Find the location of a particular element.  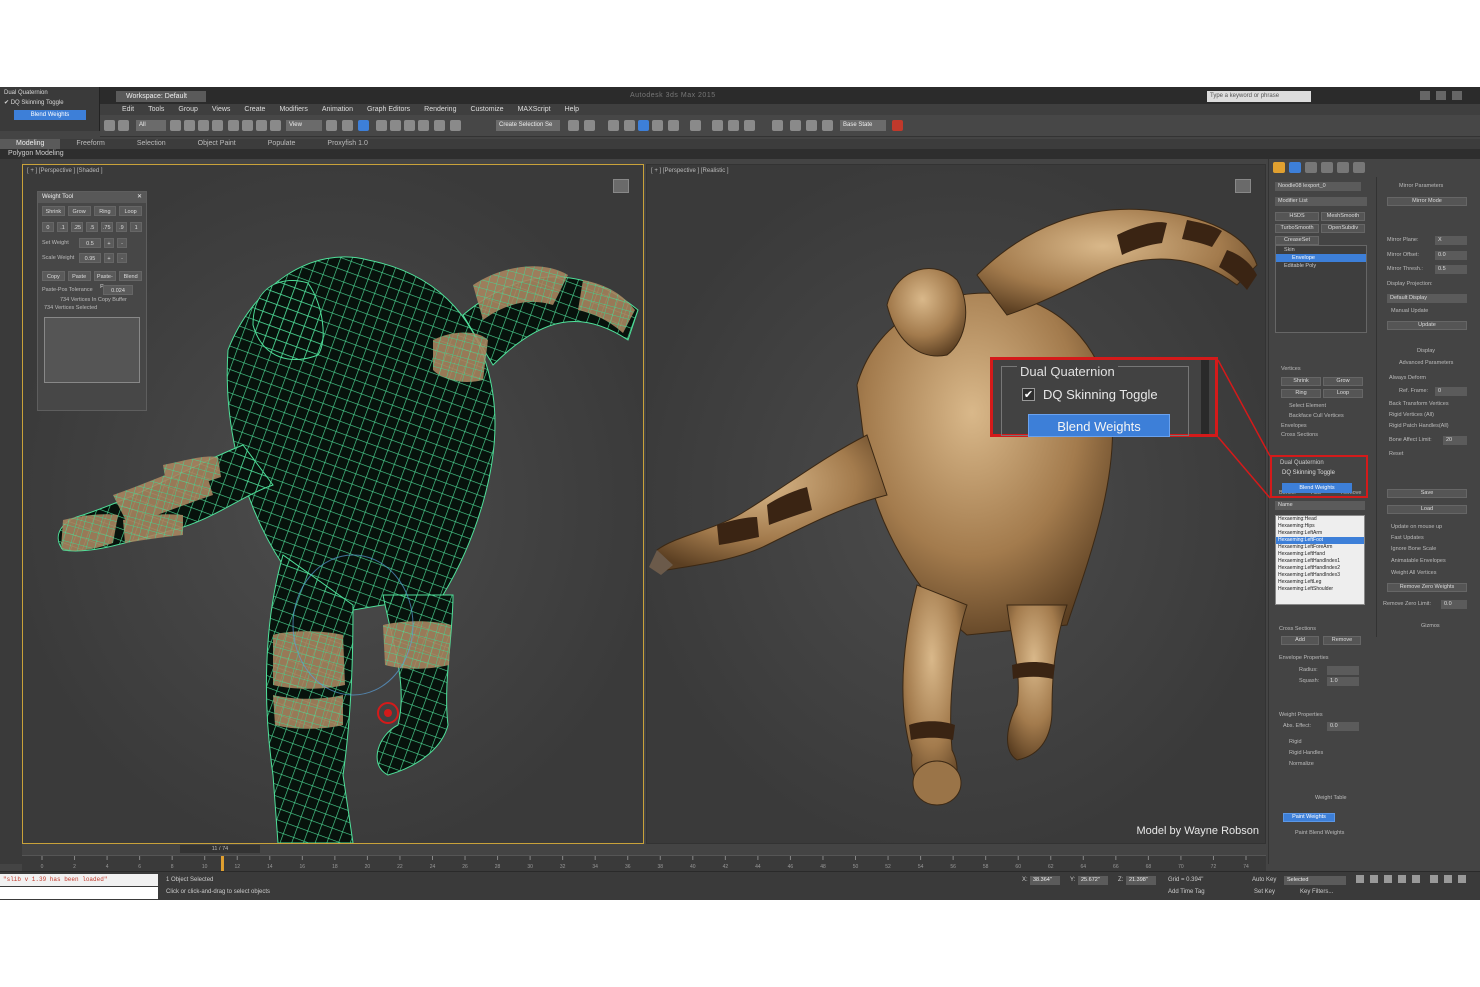

select-element-checkbox: Select Element is located at coordinates (1307, 406).